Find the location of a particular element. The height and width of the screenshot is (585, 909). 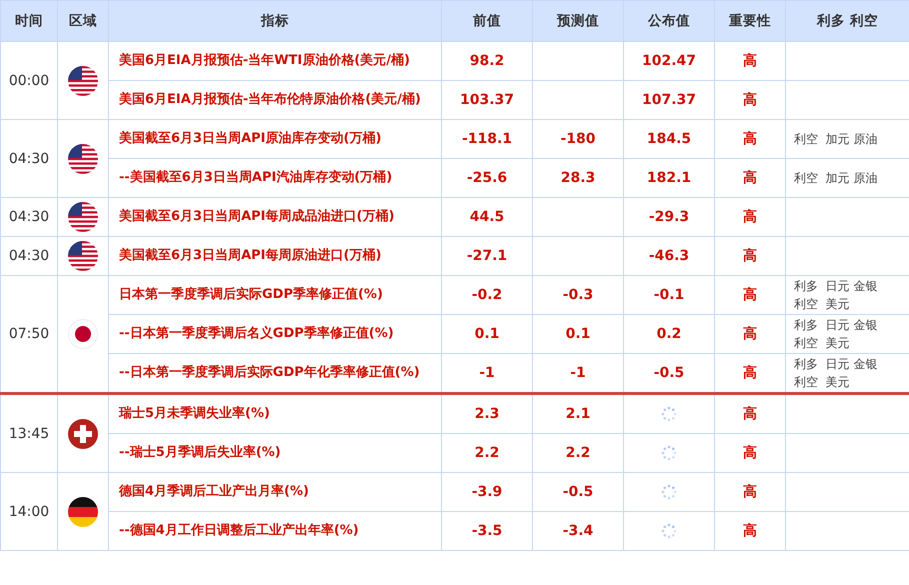

forecast-value: 28.3 is located at coordinates (578, 178).